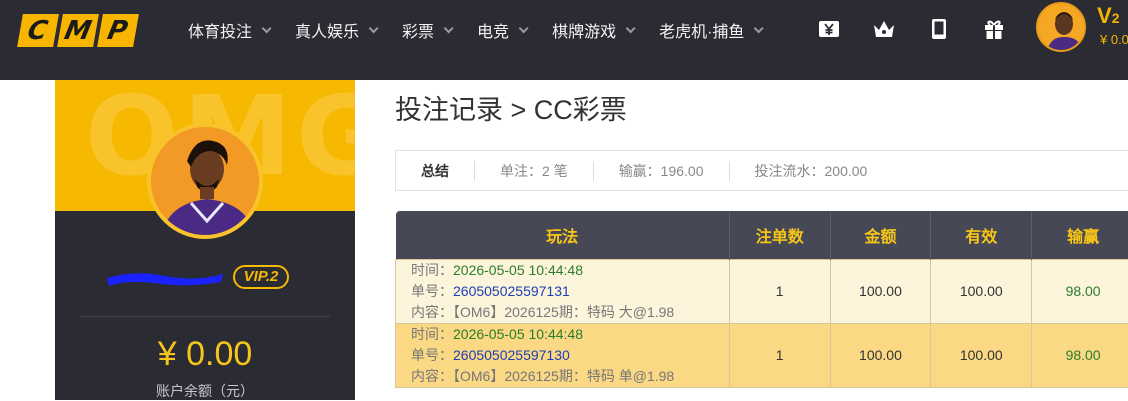 This screenshot has width=1128, height=401. What do you see at coordinates (563, 376) in the screenshot?
I see `bet-content: 【OM6】2026125期：特码 单@1.98` at bounding box center [563, 376].